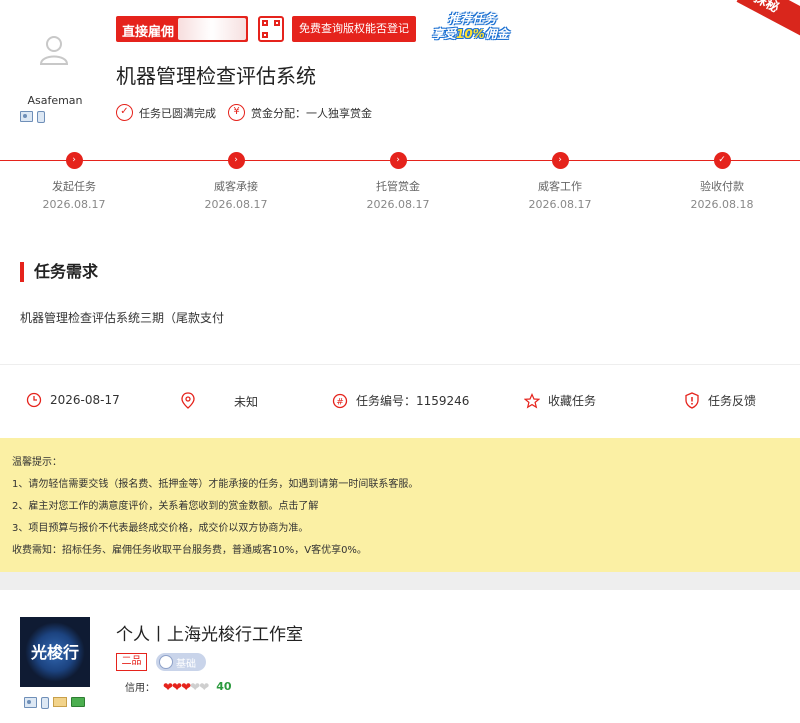 The width and height of the screenshot is (800, 723). I want to click on section-separator, so click(400, 581).